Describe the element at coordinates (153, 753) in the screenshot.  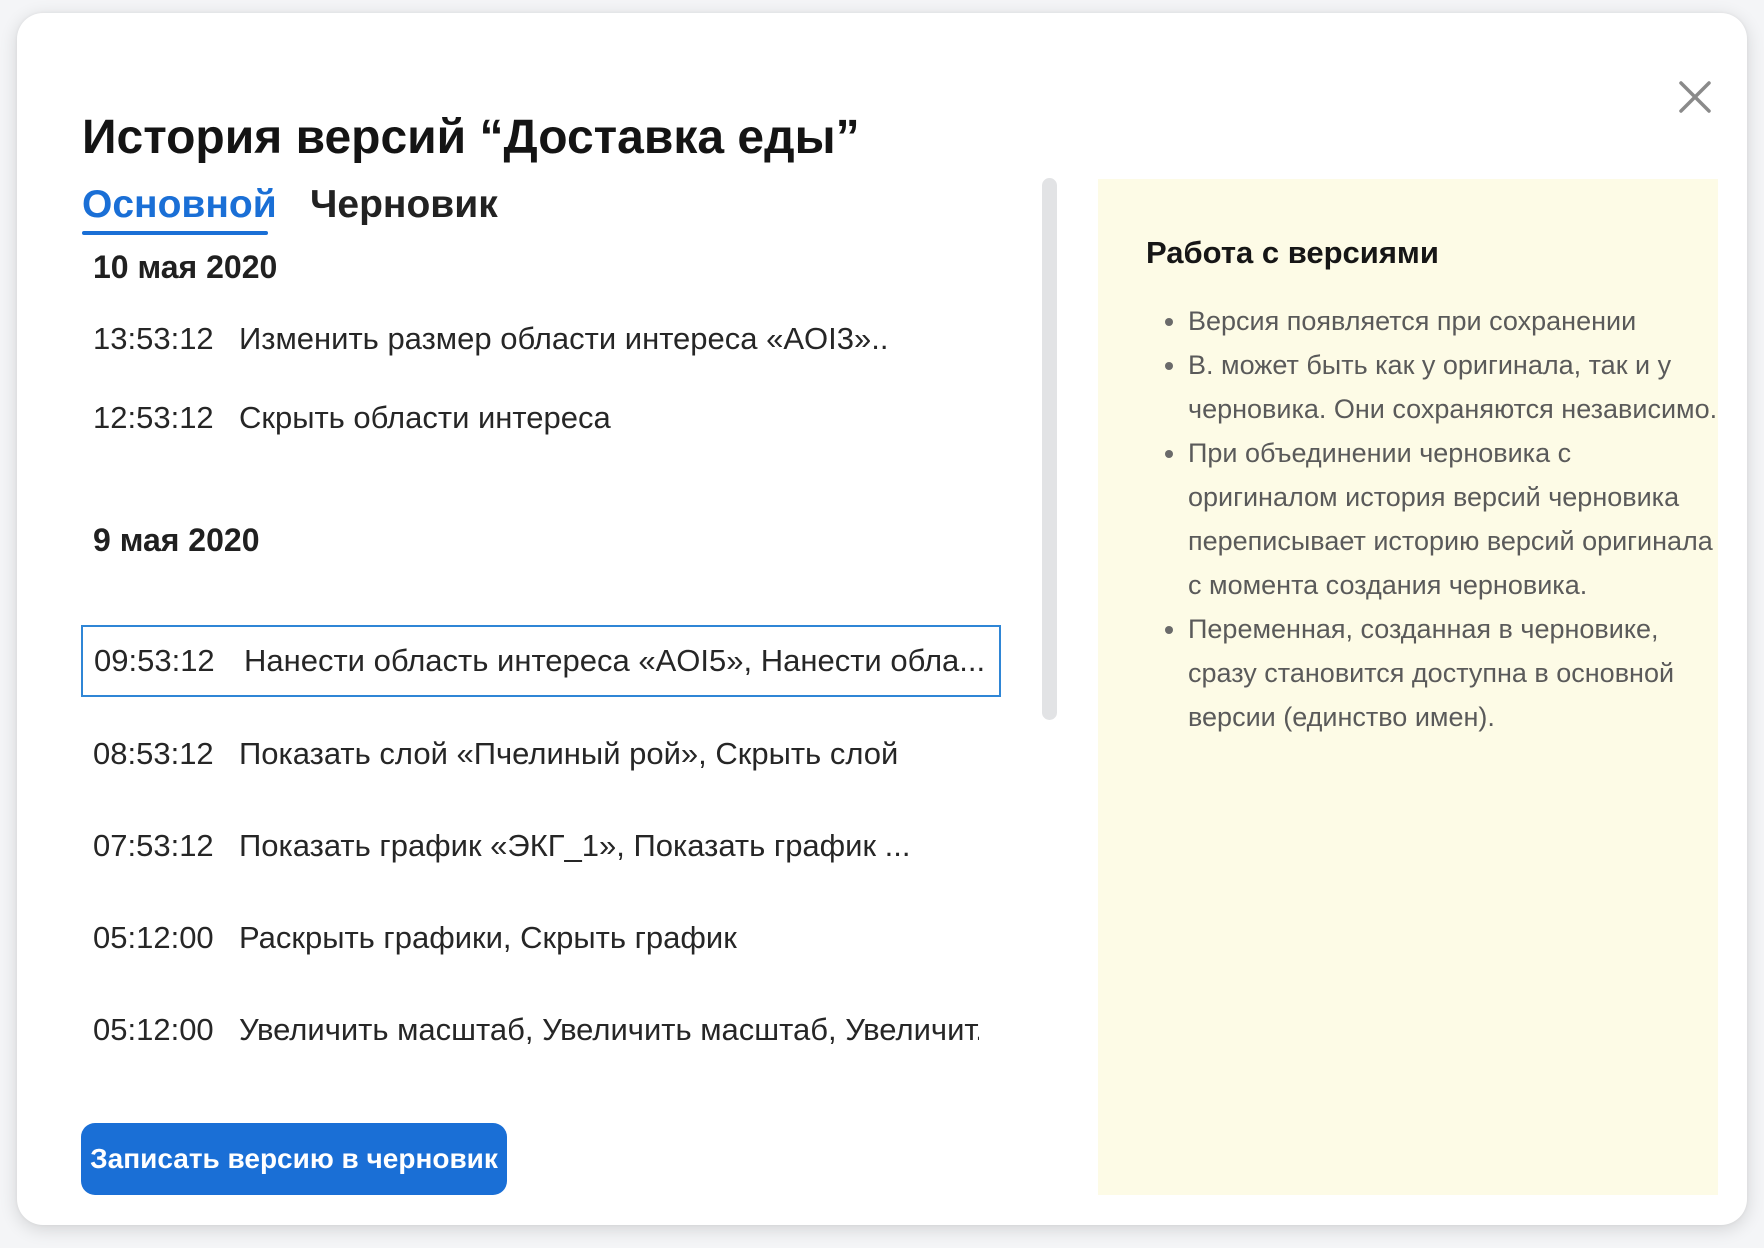
I see `version-time: 08:53:12` at that location.